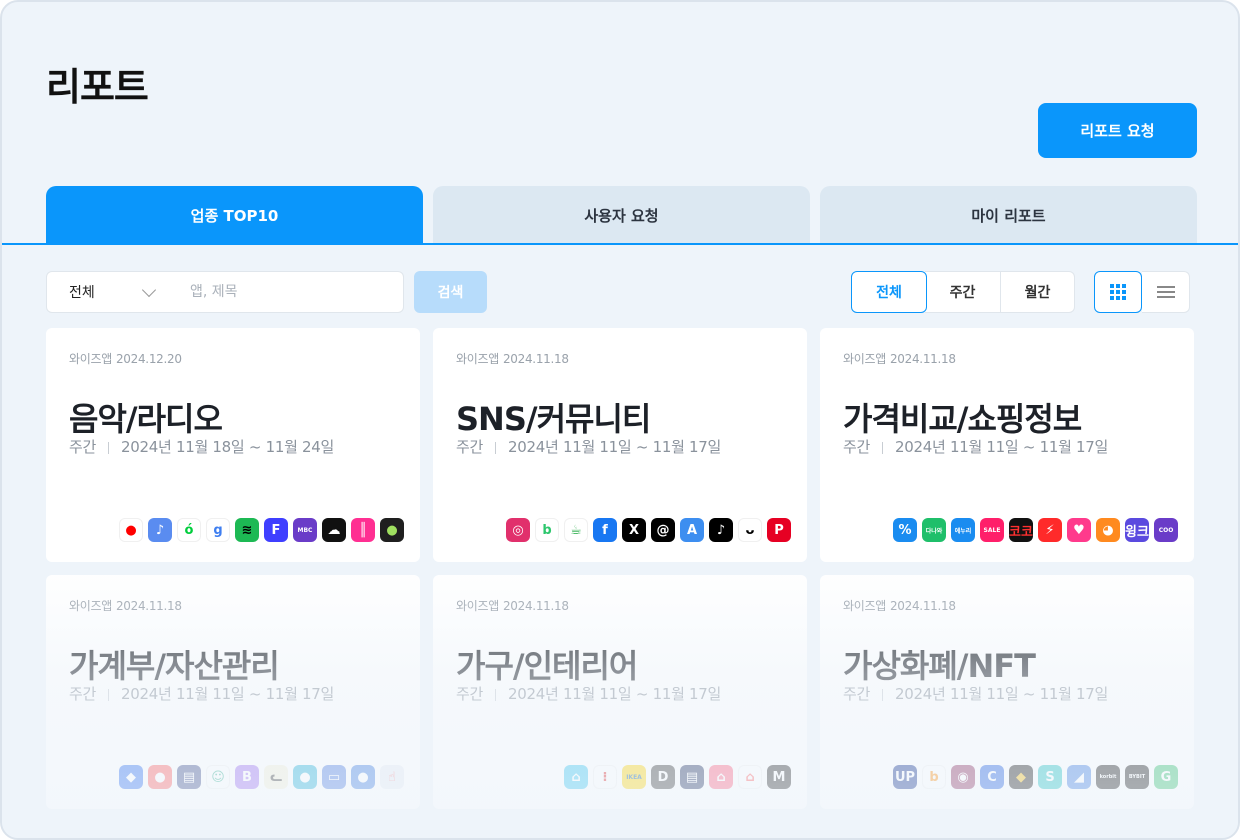 The image size is (1240, 840). What do you see at coordinates (450, 292) in the screenshot?
I see `search-button: 검색` at bounding box center [450, 292].